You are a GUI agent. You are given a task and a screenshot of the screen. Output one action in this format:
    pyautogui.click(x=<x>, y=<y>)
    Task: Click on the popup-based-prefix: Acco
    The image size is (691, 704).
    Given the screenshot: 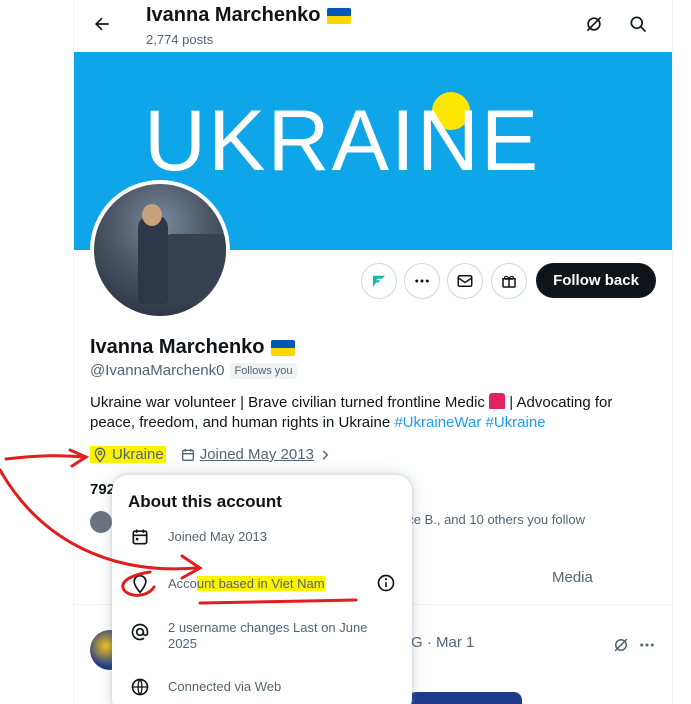 What is the action you would take?
    pyautogui.click(x=182, y=583)
    